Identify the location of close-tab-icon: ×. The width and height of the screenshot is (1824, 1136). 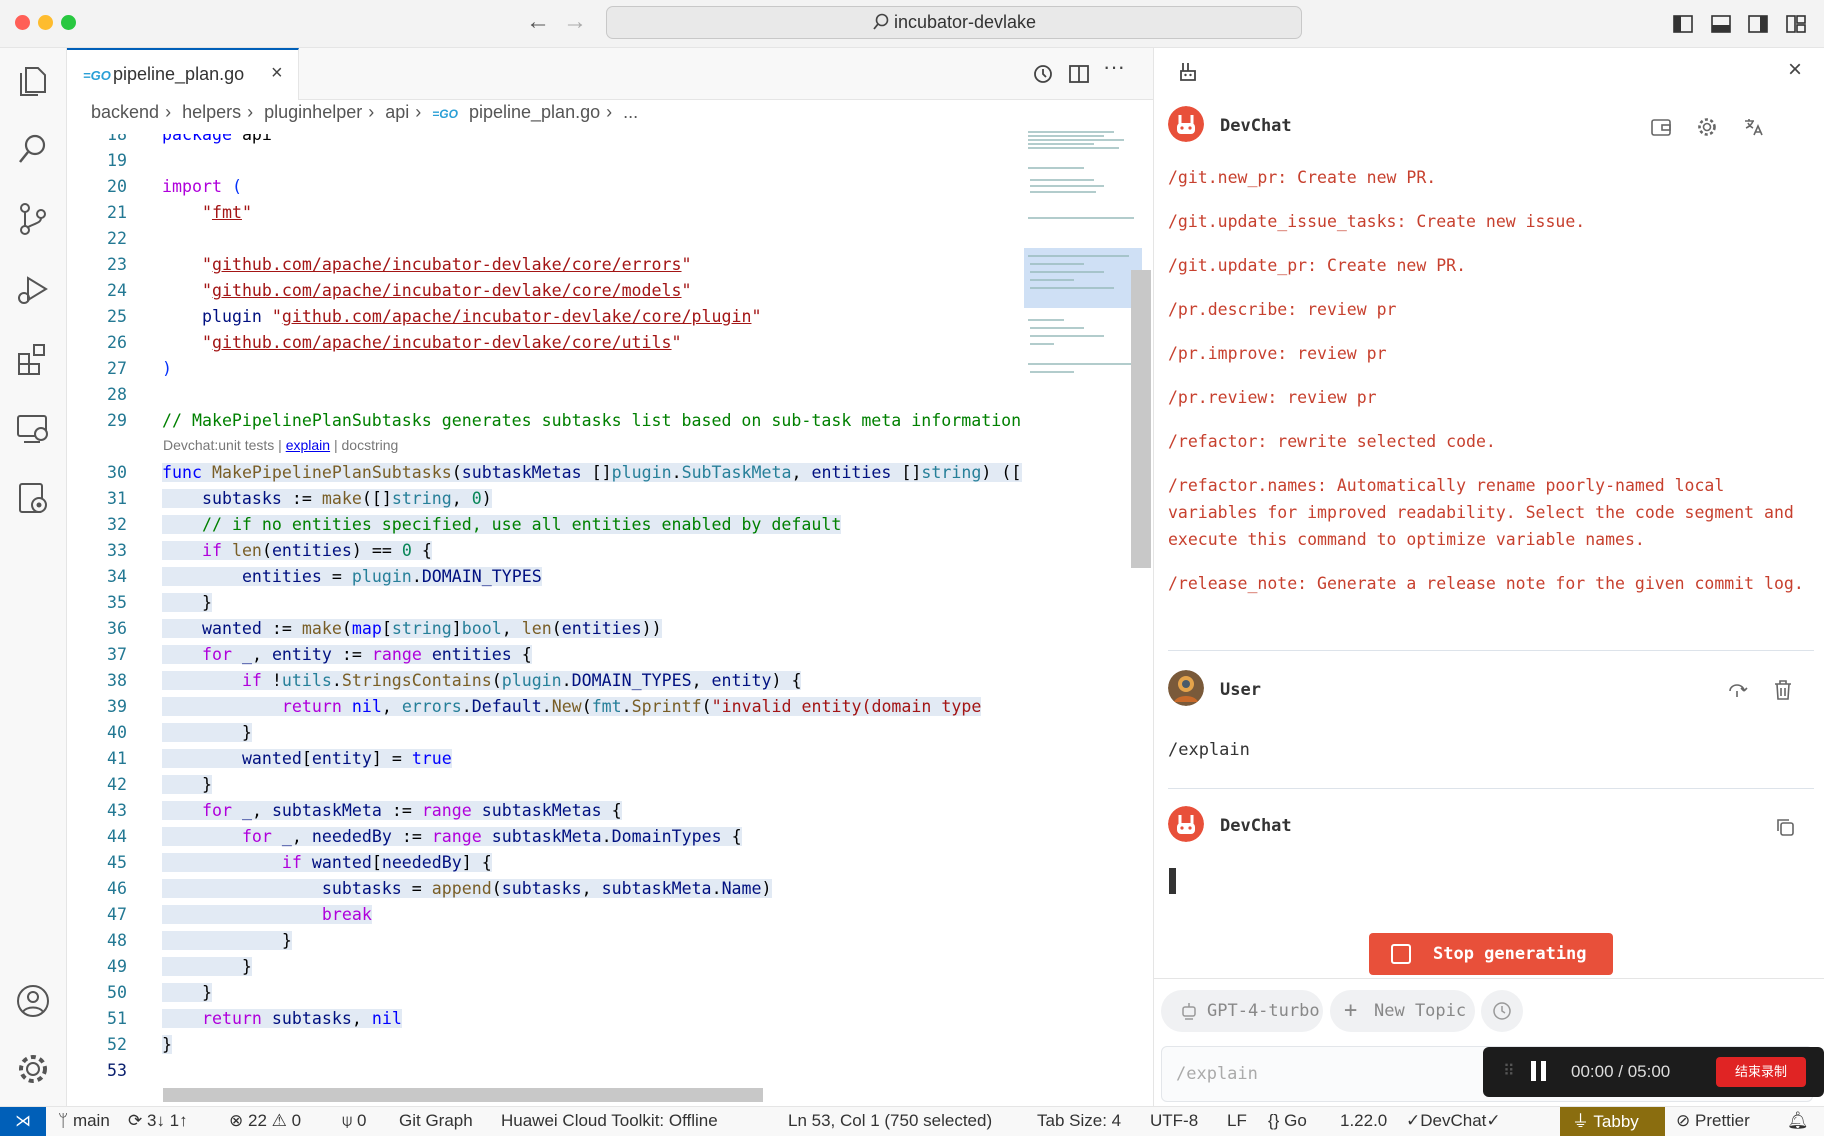
(277, 73).